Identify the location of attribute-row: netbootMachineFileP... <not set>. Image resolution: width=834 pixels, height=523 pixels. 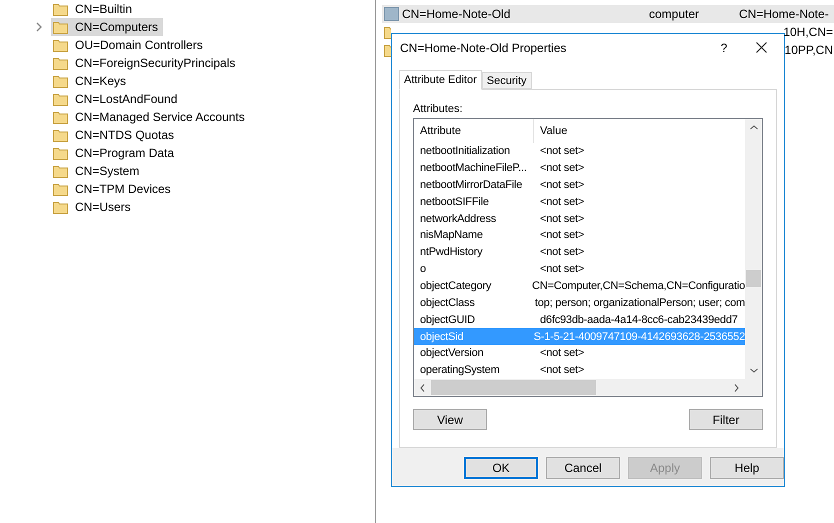
(579, 168).